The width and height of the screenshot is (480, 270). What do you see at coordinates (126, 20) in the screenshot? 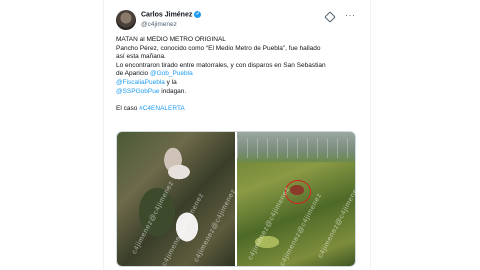
I see `avatar` at bounding box center [126, 20].